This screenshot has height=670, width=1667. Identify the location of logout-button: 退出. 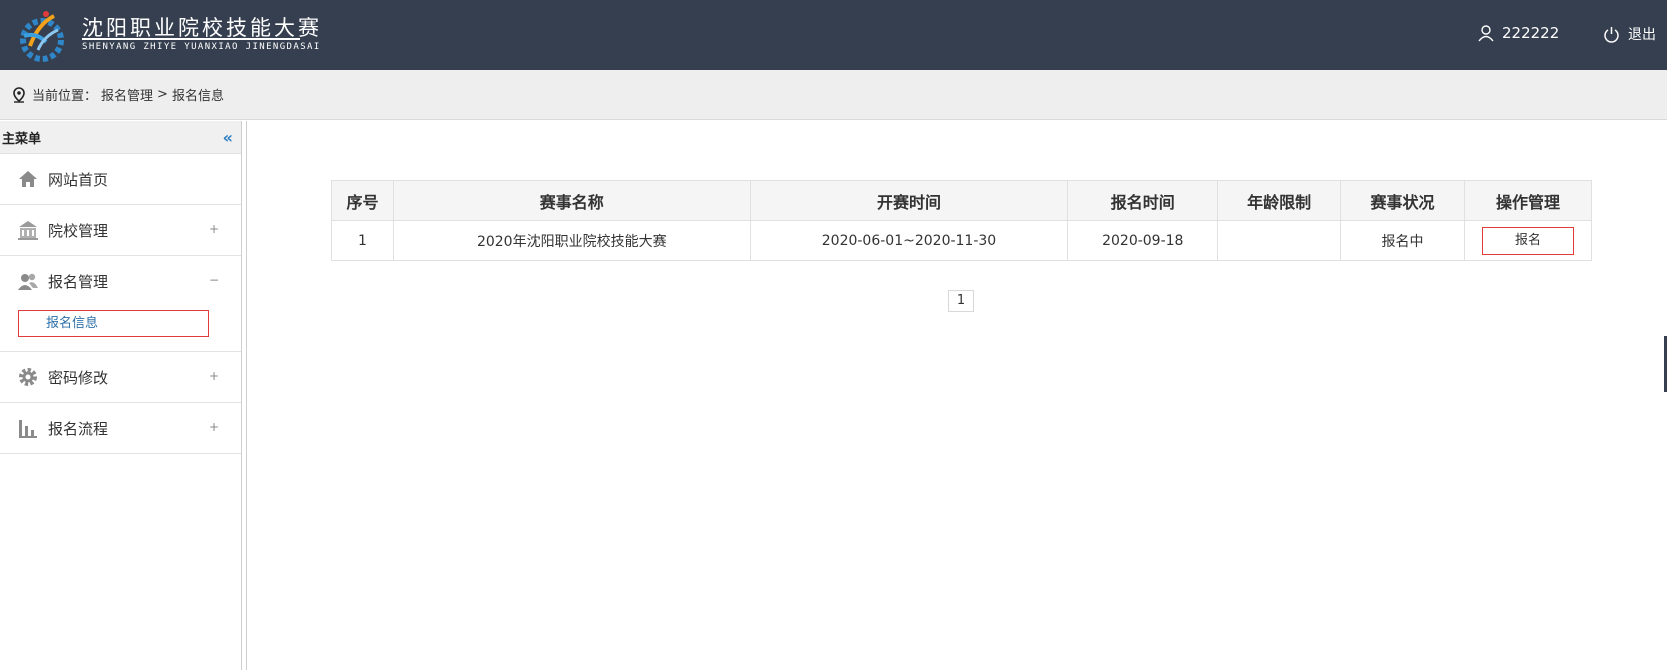
(1629, 34).